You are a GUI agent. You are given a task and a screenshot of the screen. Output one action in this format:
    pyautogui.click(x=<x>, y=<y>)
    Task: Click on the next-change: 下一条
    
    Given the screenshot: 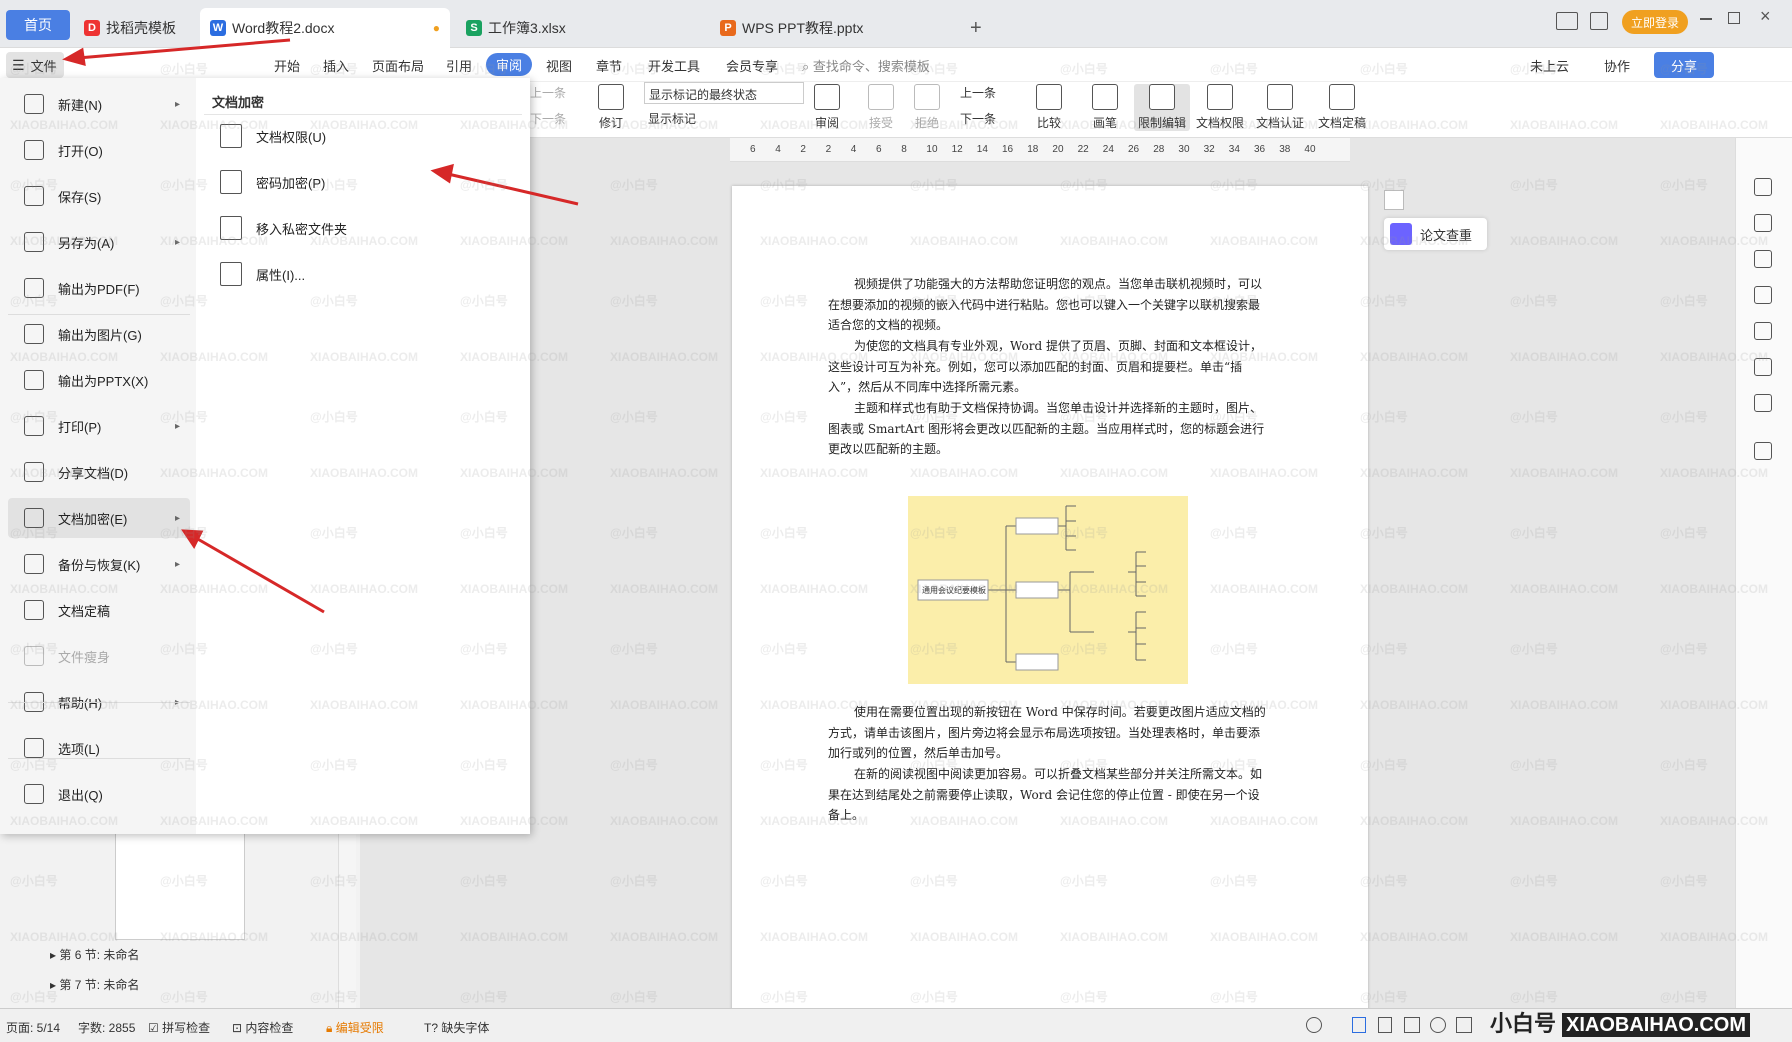 What is the action you would take?
    pyautogui.click(x=978, y=118)
    